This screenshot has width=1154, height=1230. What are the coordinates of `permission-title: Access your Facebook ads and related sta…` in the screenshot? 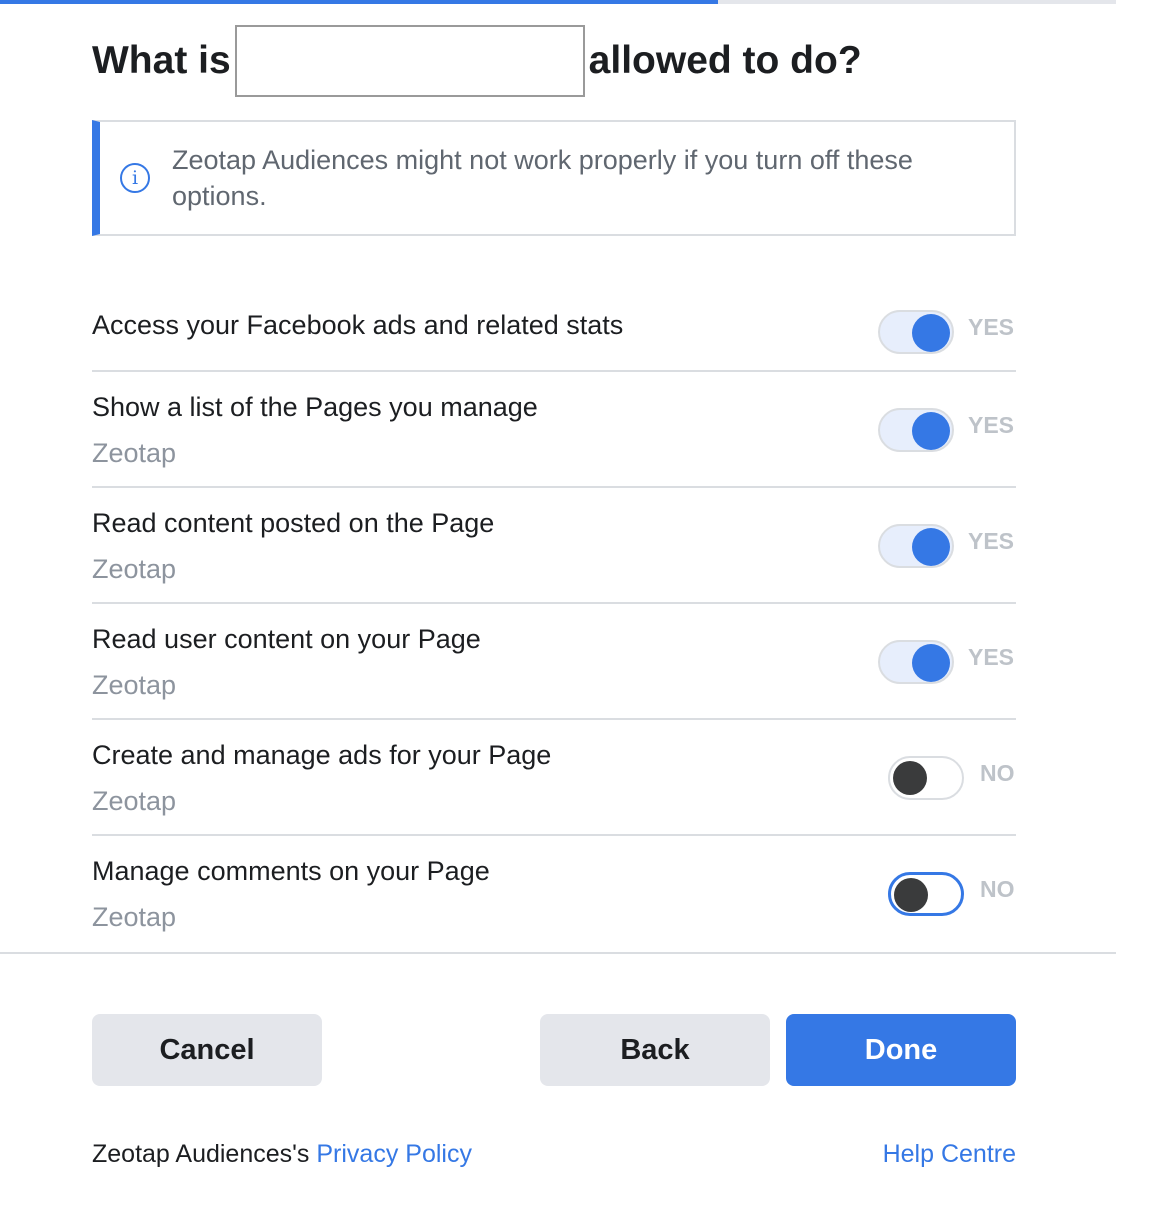 It's located at (358, 325).